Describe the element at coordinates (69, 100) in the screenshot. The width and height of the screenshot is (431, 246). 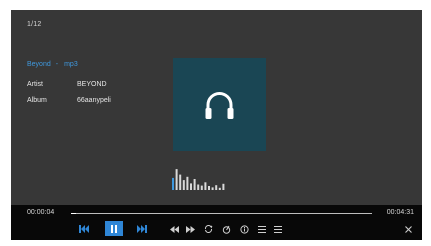
I see `album-row: Album 66aanypeli` at that location.